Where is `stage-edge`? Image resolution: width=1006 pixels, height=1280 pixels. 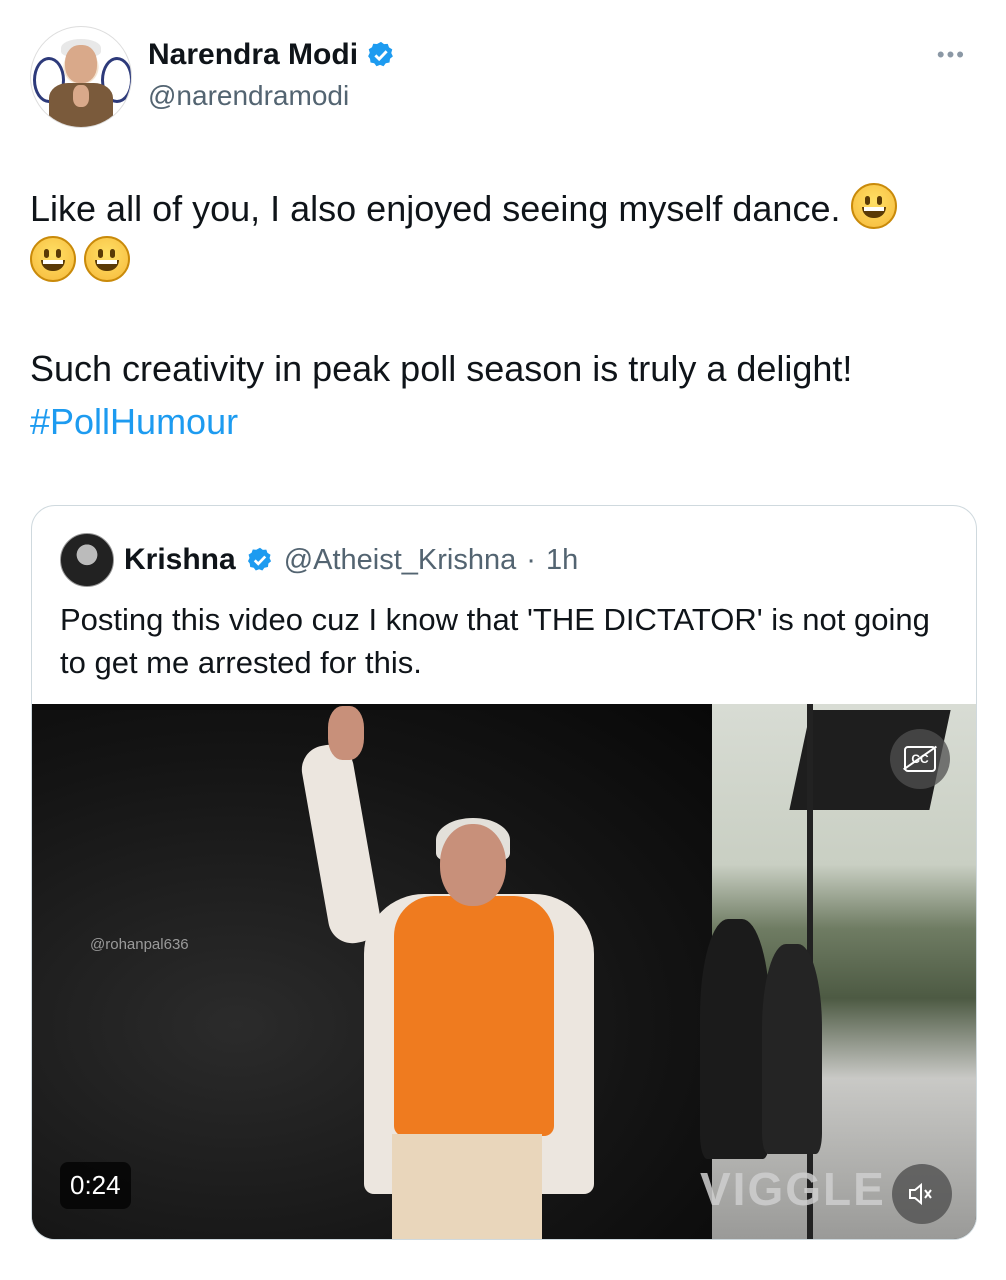
stage-edge is located at coordinates (372, 707).